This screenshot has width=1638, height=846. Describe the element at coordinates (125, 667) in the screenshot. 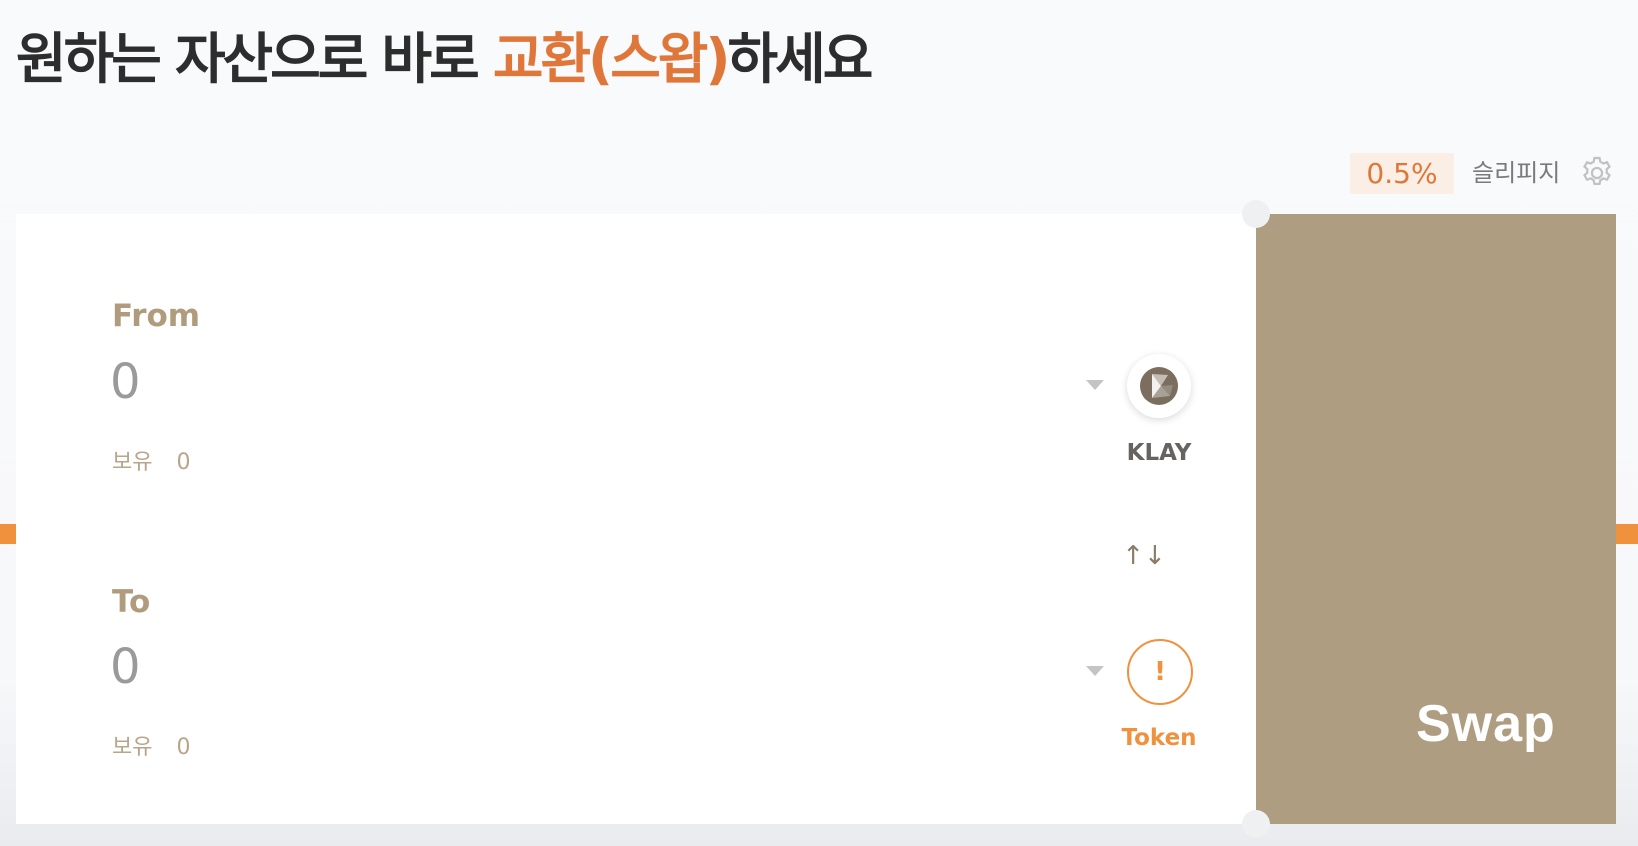

I see `to-amount-input: 0` at that location.